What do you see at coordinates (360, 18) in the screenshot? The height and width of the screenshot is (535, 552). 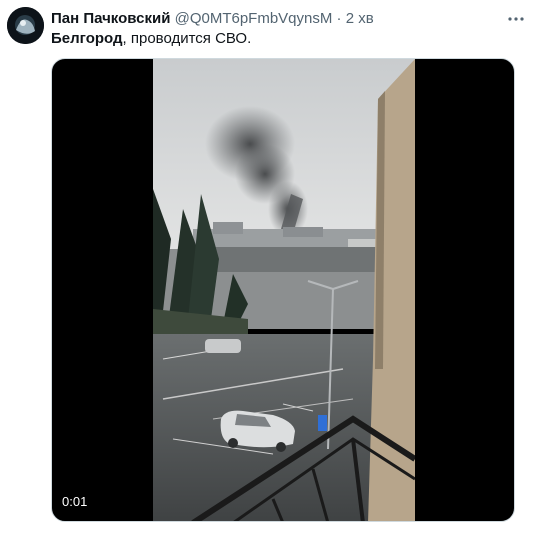 I see `tweet-time: 2 хв` at bounding box center [360, 18].